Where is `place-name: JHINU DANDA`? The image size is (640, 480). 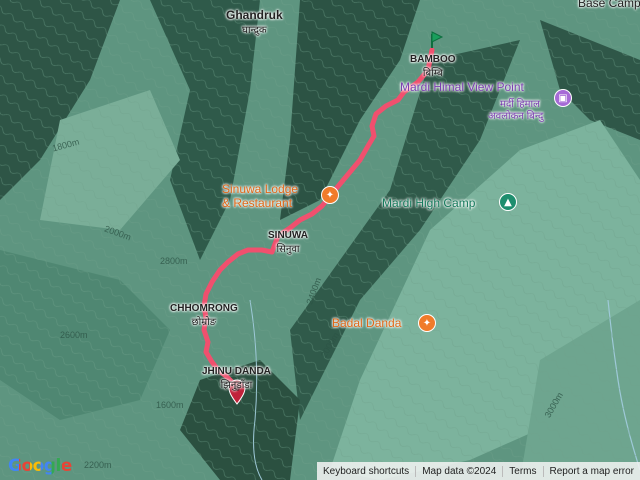 place-name: JHINU DANDA is located at coordinates (236, 371).